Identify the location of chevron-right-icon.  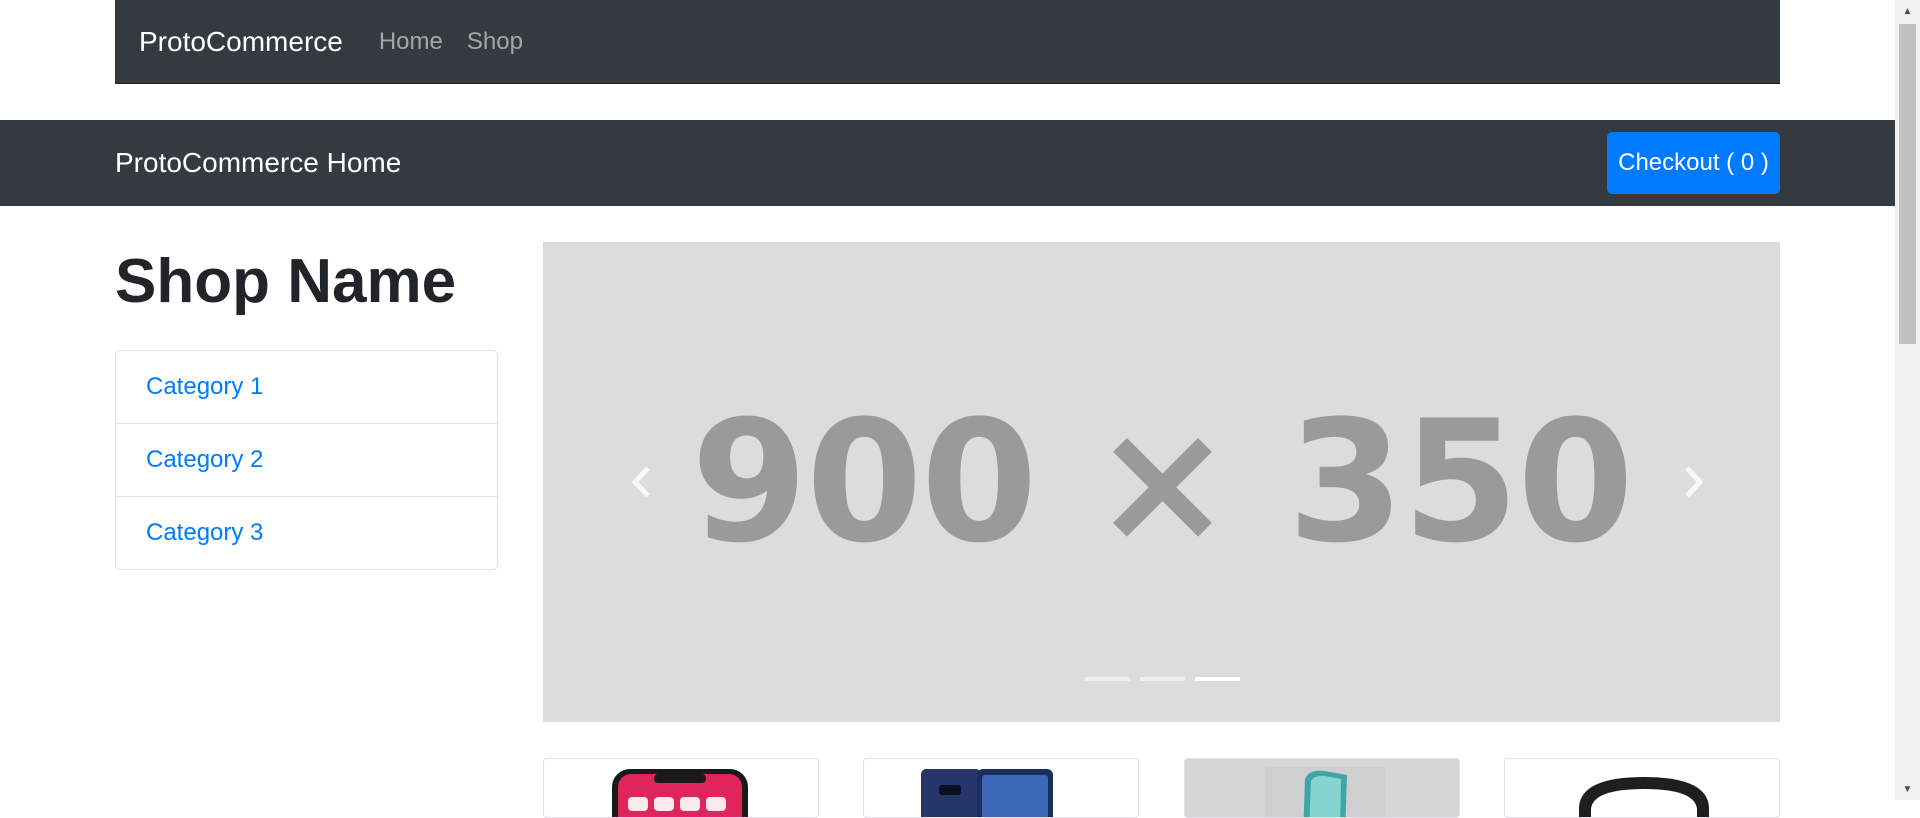
(1694, 482).